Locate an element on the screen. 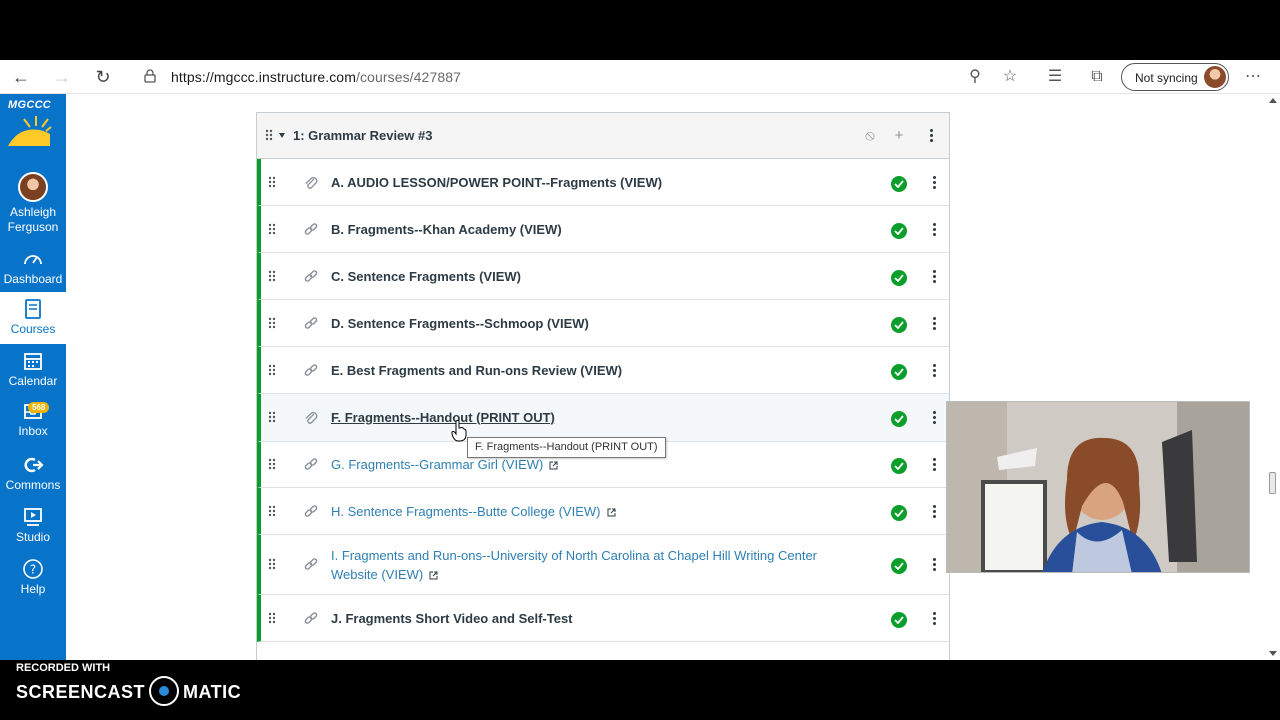  nav-inbox: 568 Inbox is located at coordinates (33, 426).